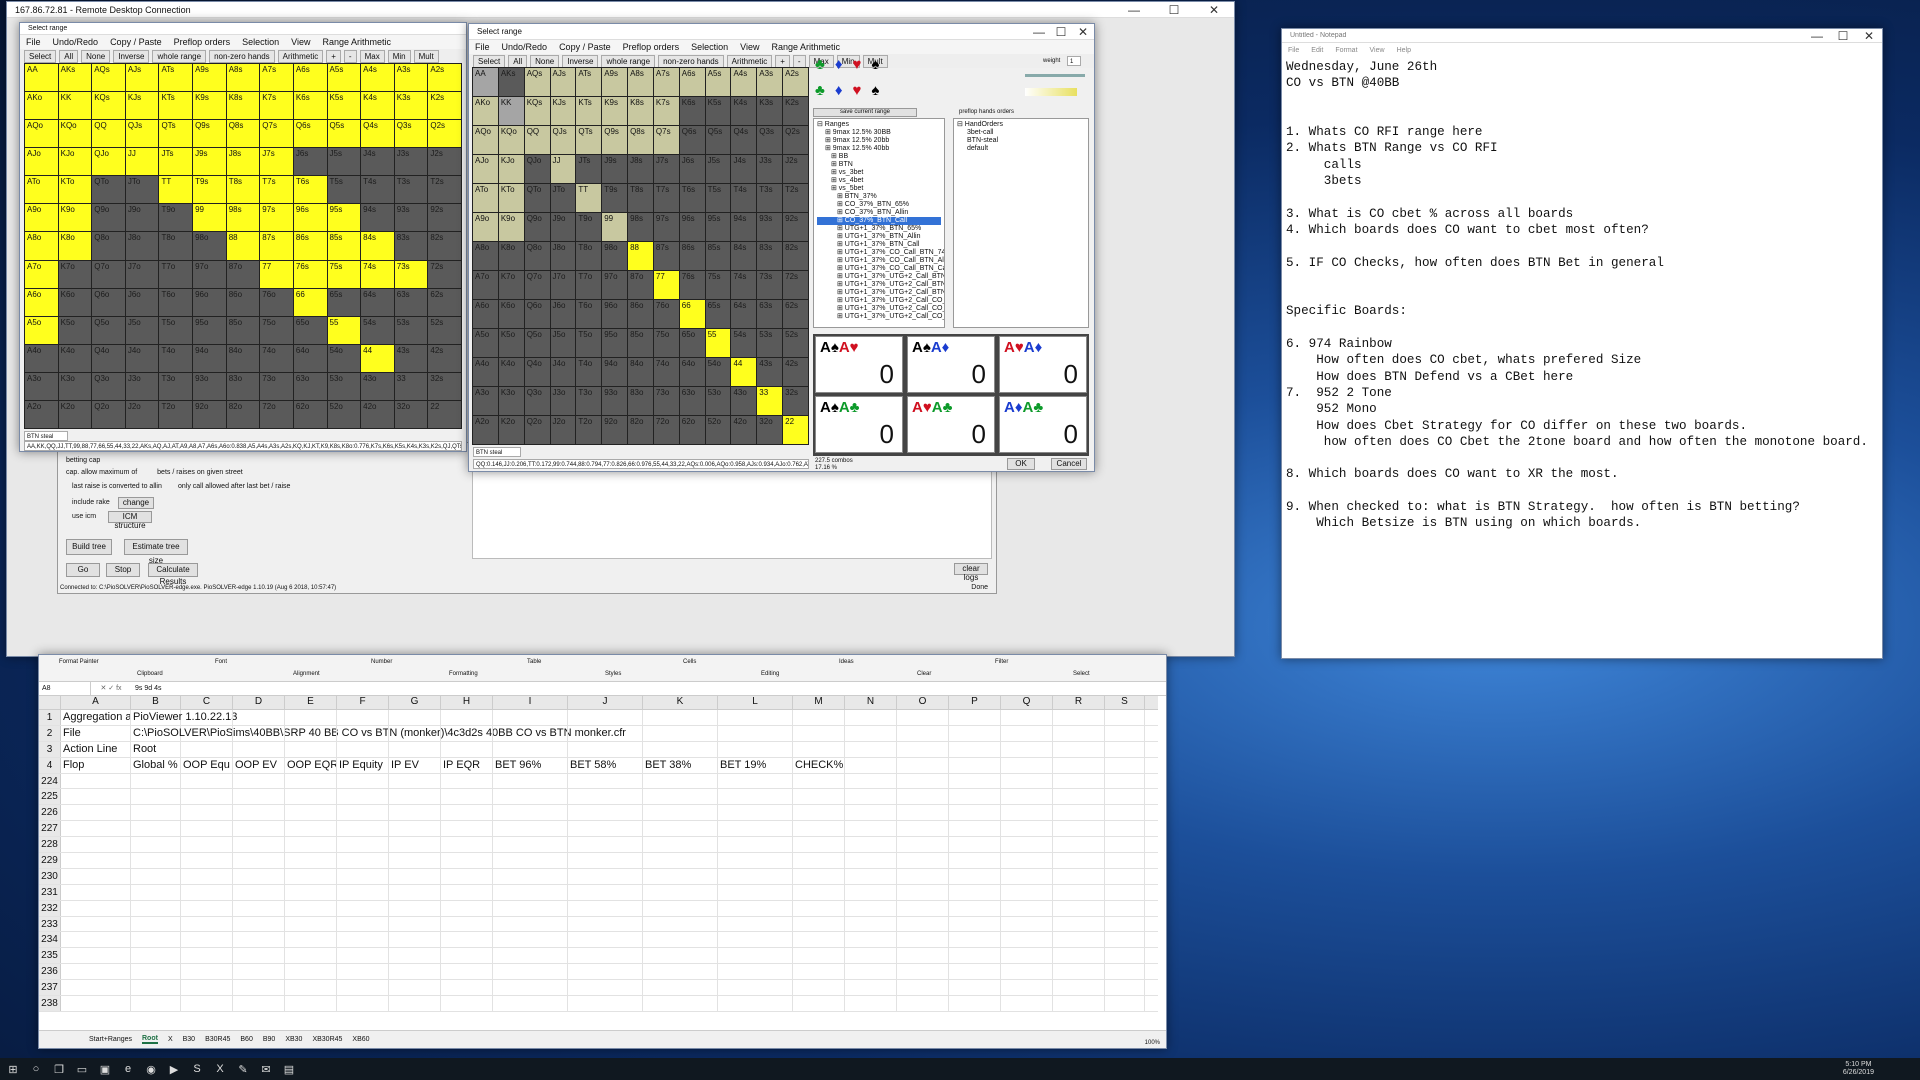  I want to click on hand-cell: QQ, so click(108, 134).